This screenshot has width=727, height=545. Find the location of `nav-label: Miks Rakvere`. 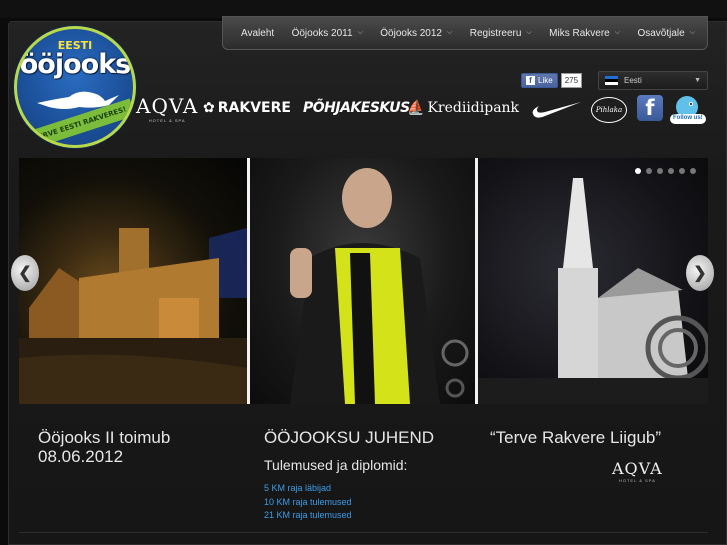

nav-label: Miks Rakvere is located at coordinates (579, 33).